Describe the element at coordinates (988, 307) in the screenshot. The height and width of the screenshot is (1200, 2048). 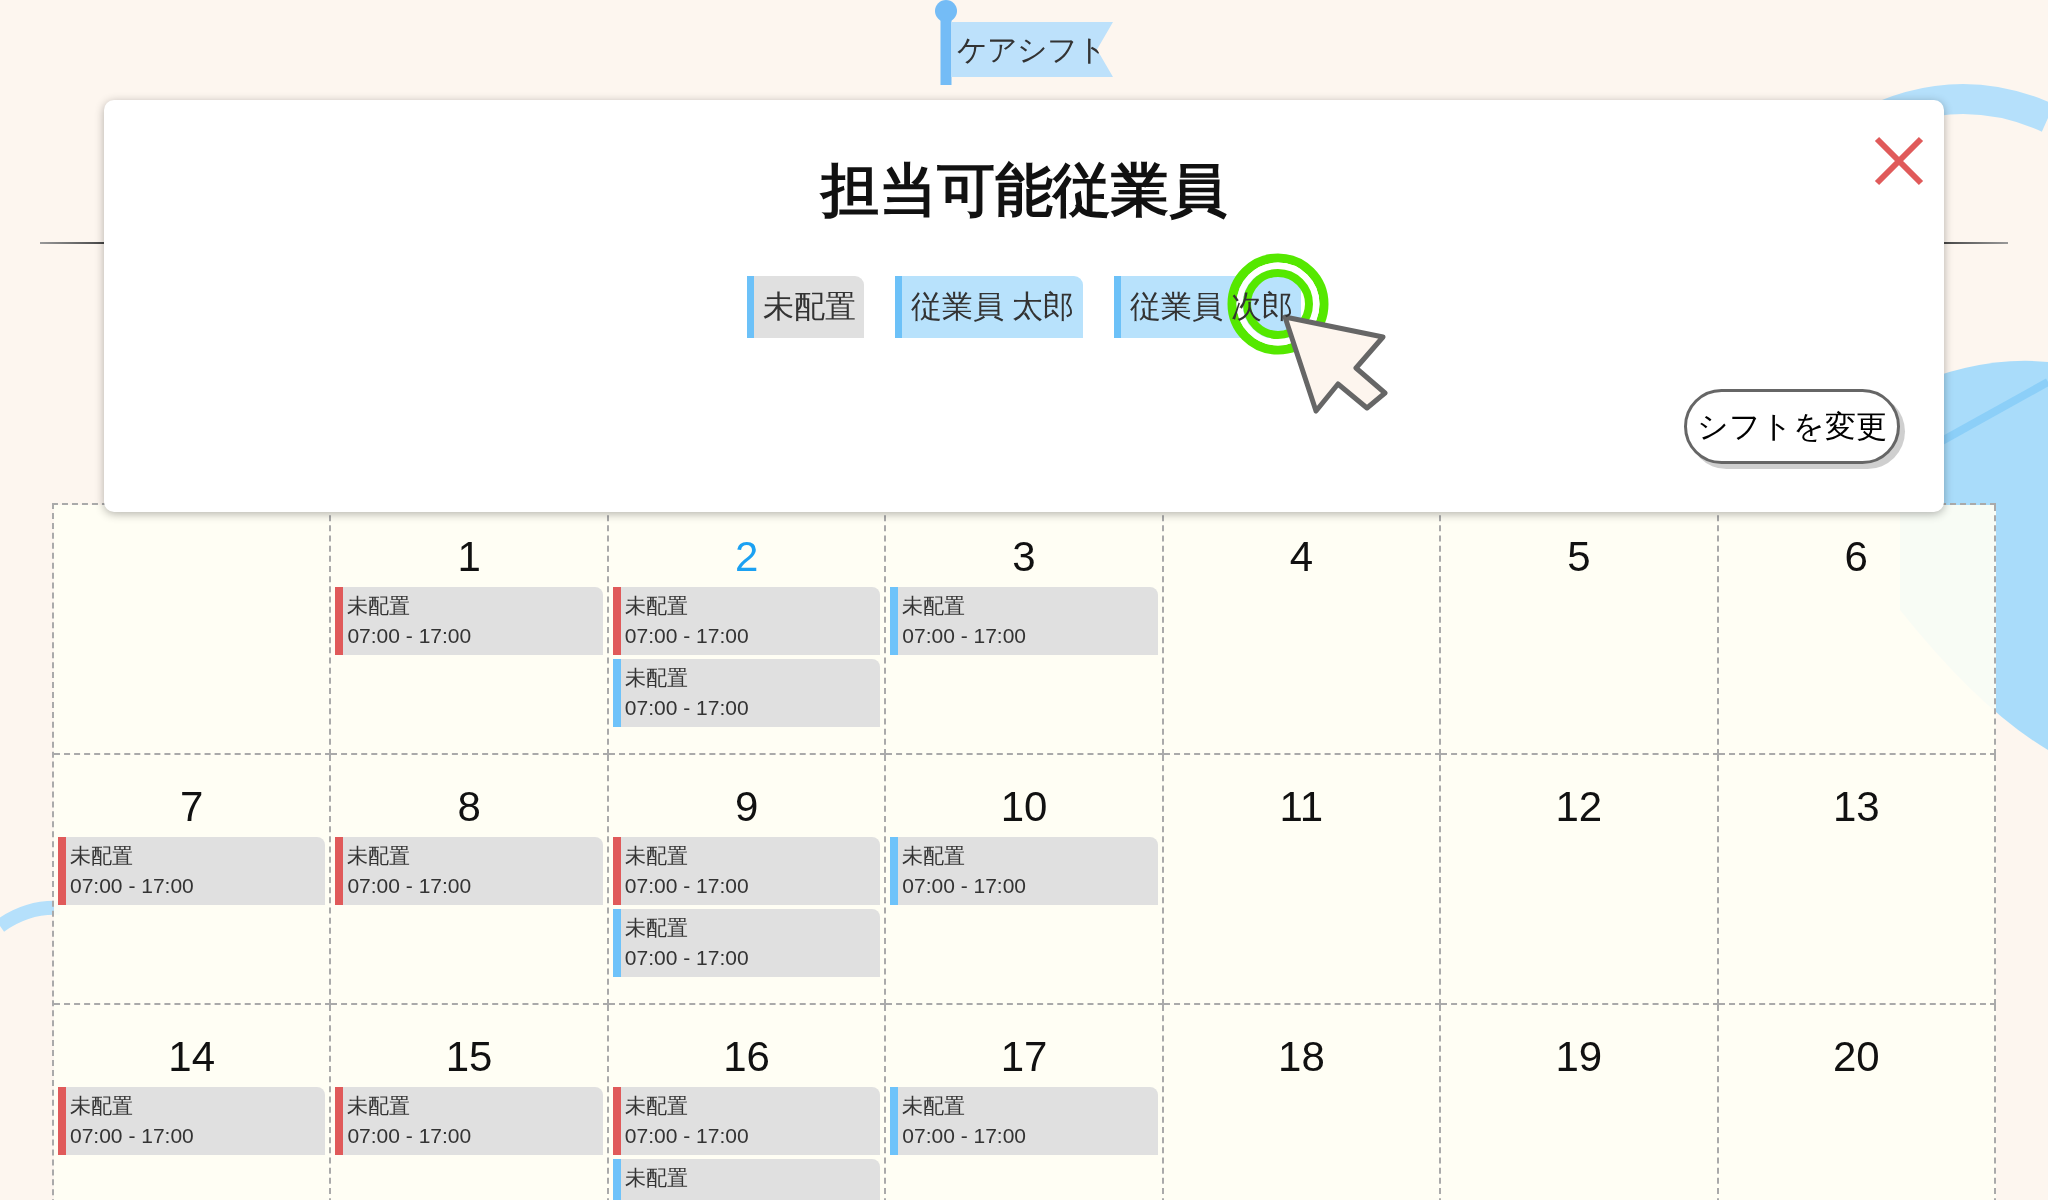
I see `employee-tag: 従業員 太郎` at that location.